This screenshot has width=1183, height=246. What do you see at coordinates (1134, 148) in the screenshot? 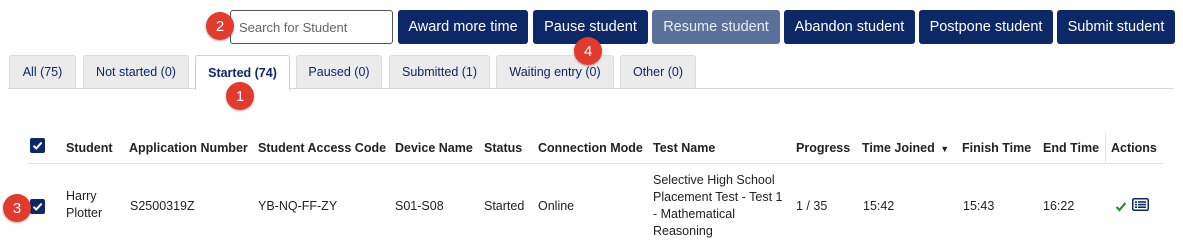
I see `header-actions: Actions` at bounding box center [1134, 148].